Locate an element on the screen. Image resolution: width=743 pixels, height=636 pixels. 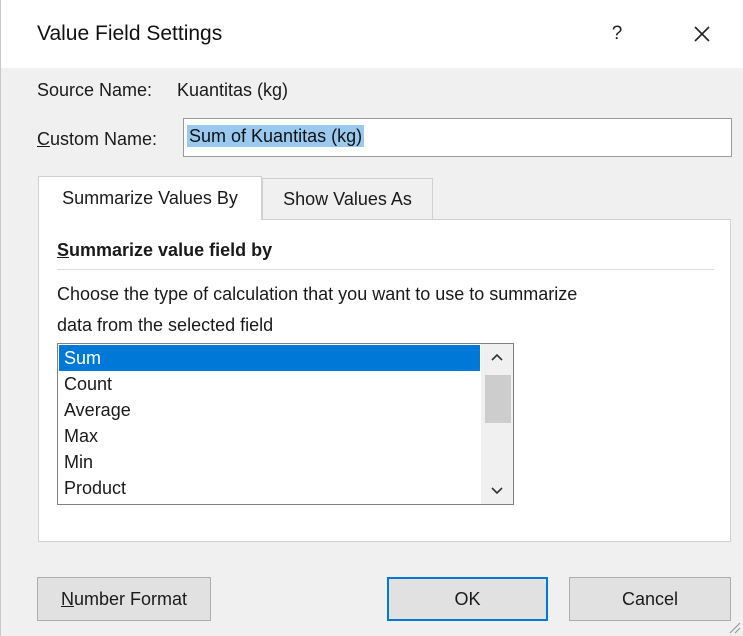
list-item: Max is located at coordinates (269, 436).